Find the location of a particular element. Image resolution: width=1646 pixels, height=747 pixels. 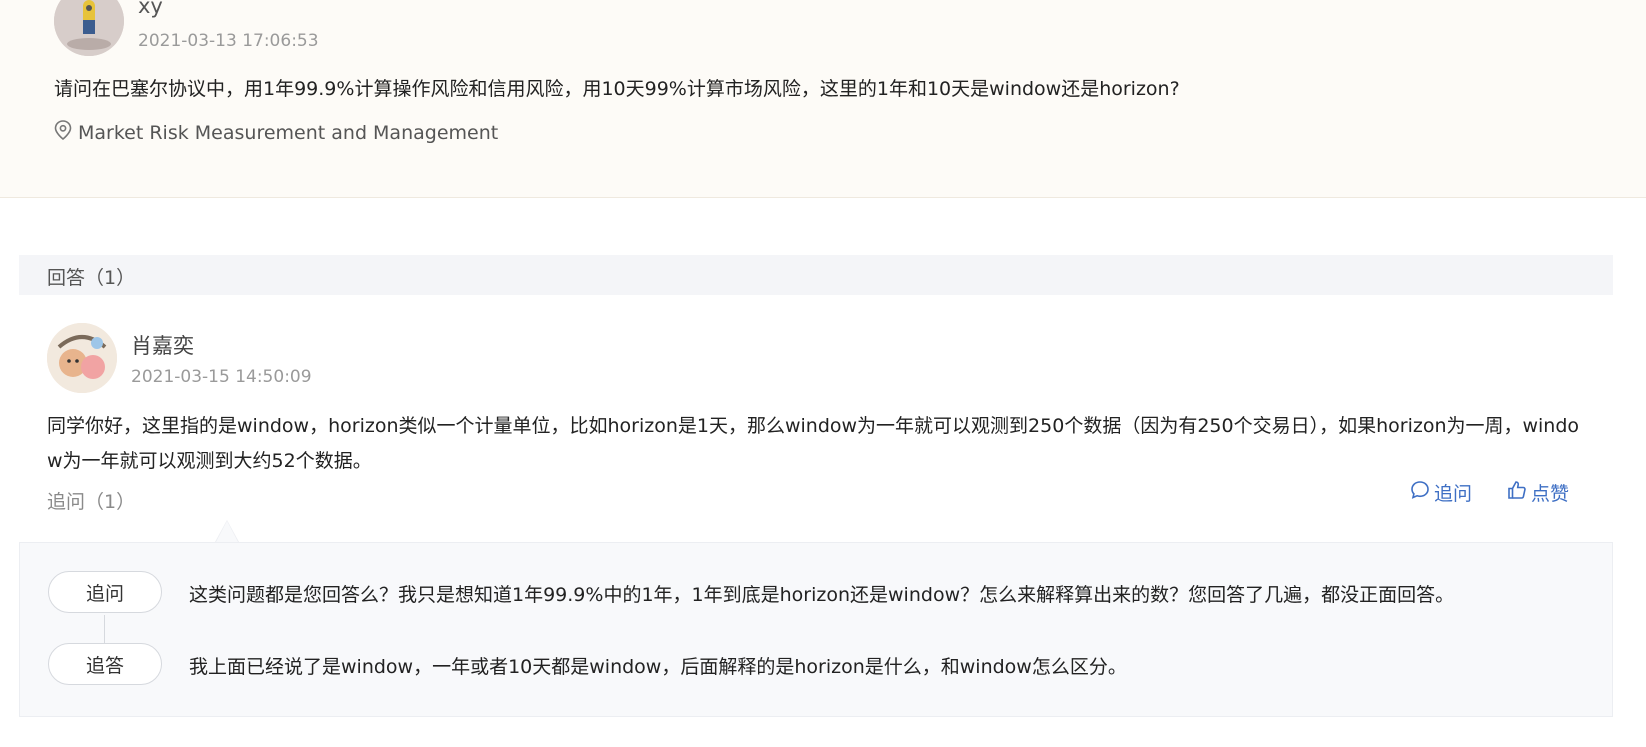

chat-bubble-icon is located at coordinates (1420, 492).